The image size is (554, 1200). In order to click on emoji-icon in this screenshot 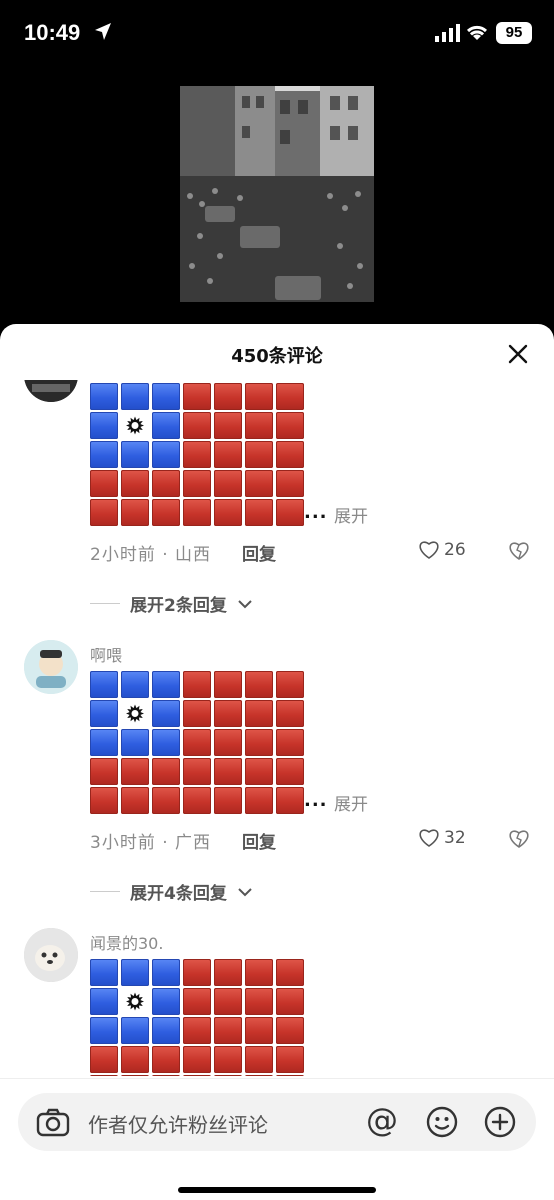, I will do `click(442, 1122)`.